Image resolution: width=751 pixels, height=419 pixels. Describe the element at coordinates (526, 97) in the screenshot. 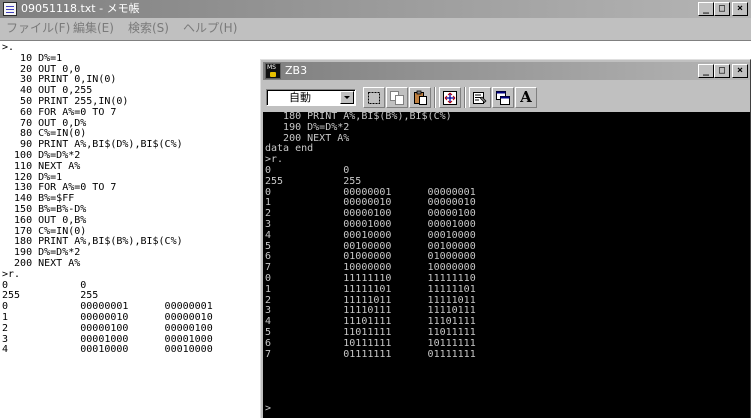

I see `font-button: A` at that location.